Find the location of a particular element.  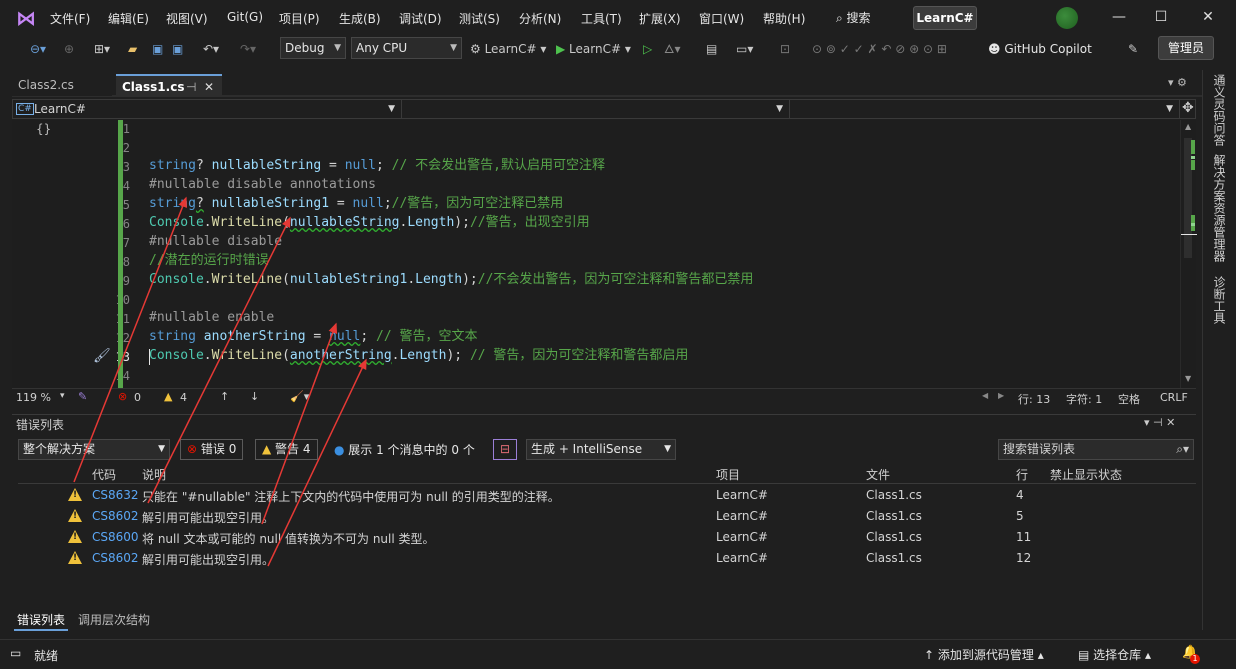

code-cleanup-icon: 🧹▾ is located at coordinates (299, 396).